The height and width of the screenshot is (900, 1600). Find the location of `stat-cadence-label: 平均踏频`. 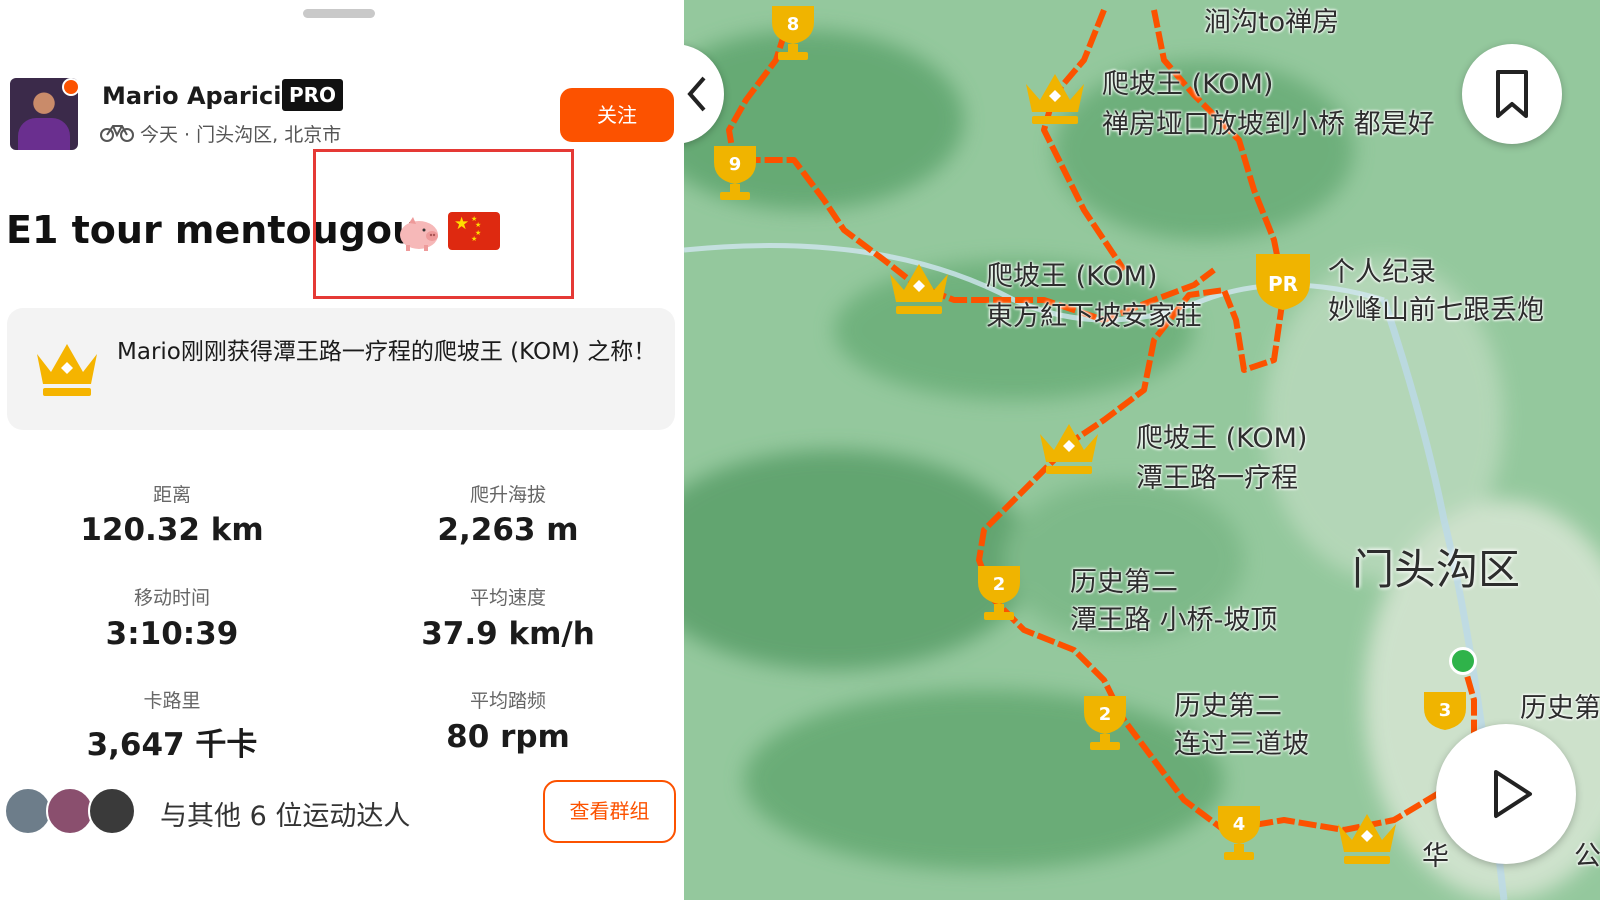

stat-cadence-label: 平均踏频 is located at coordinates (507, 701).